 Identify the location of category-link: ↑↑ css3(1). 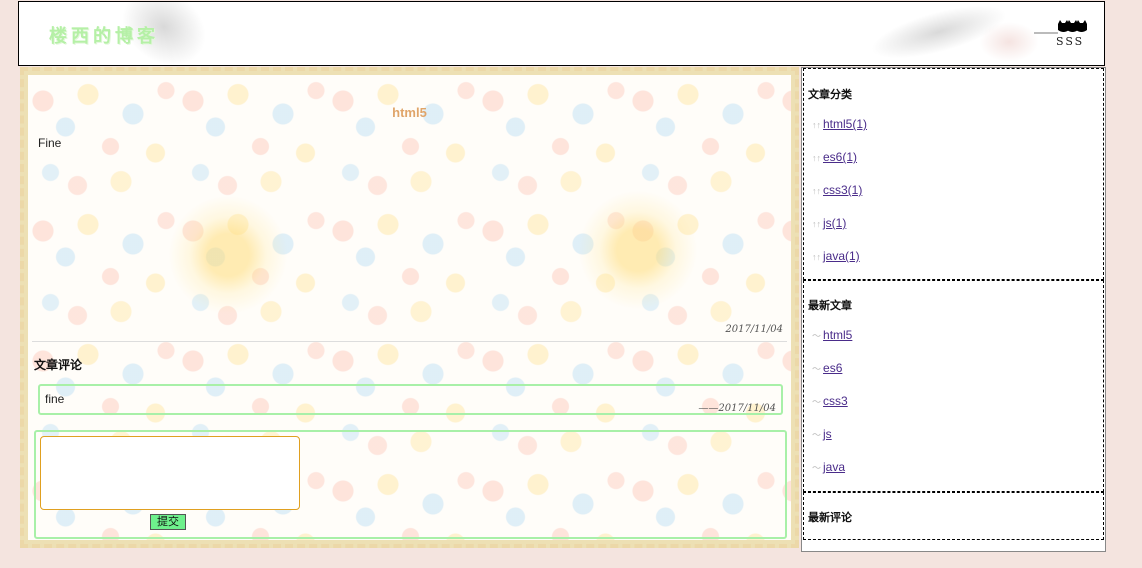
(837, 190).